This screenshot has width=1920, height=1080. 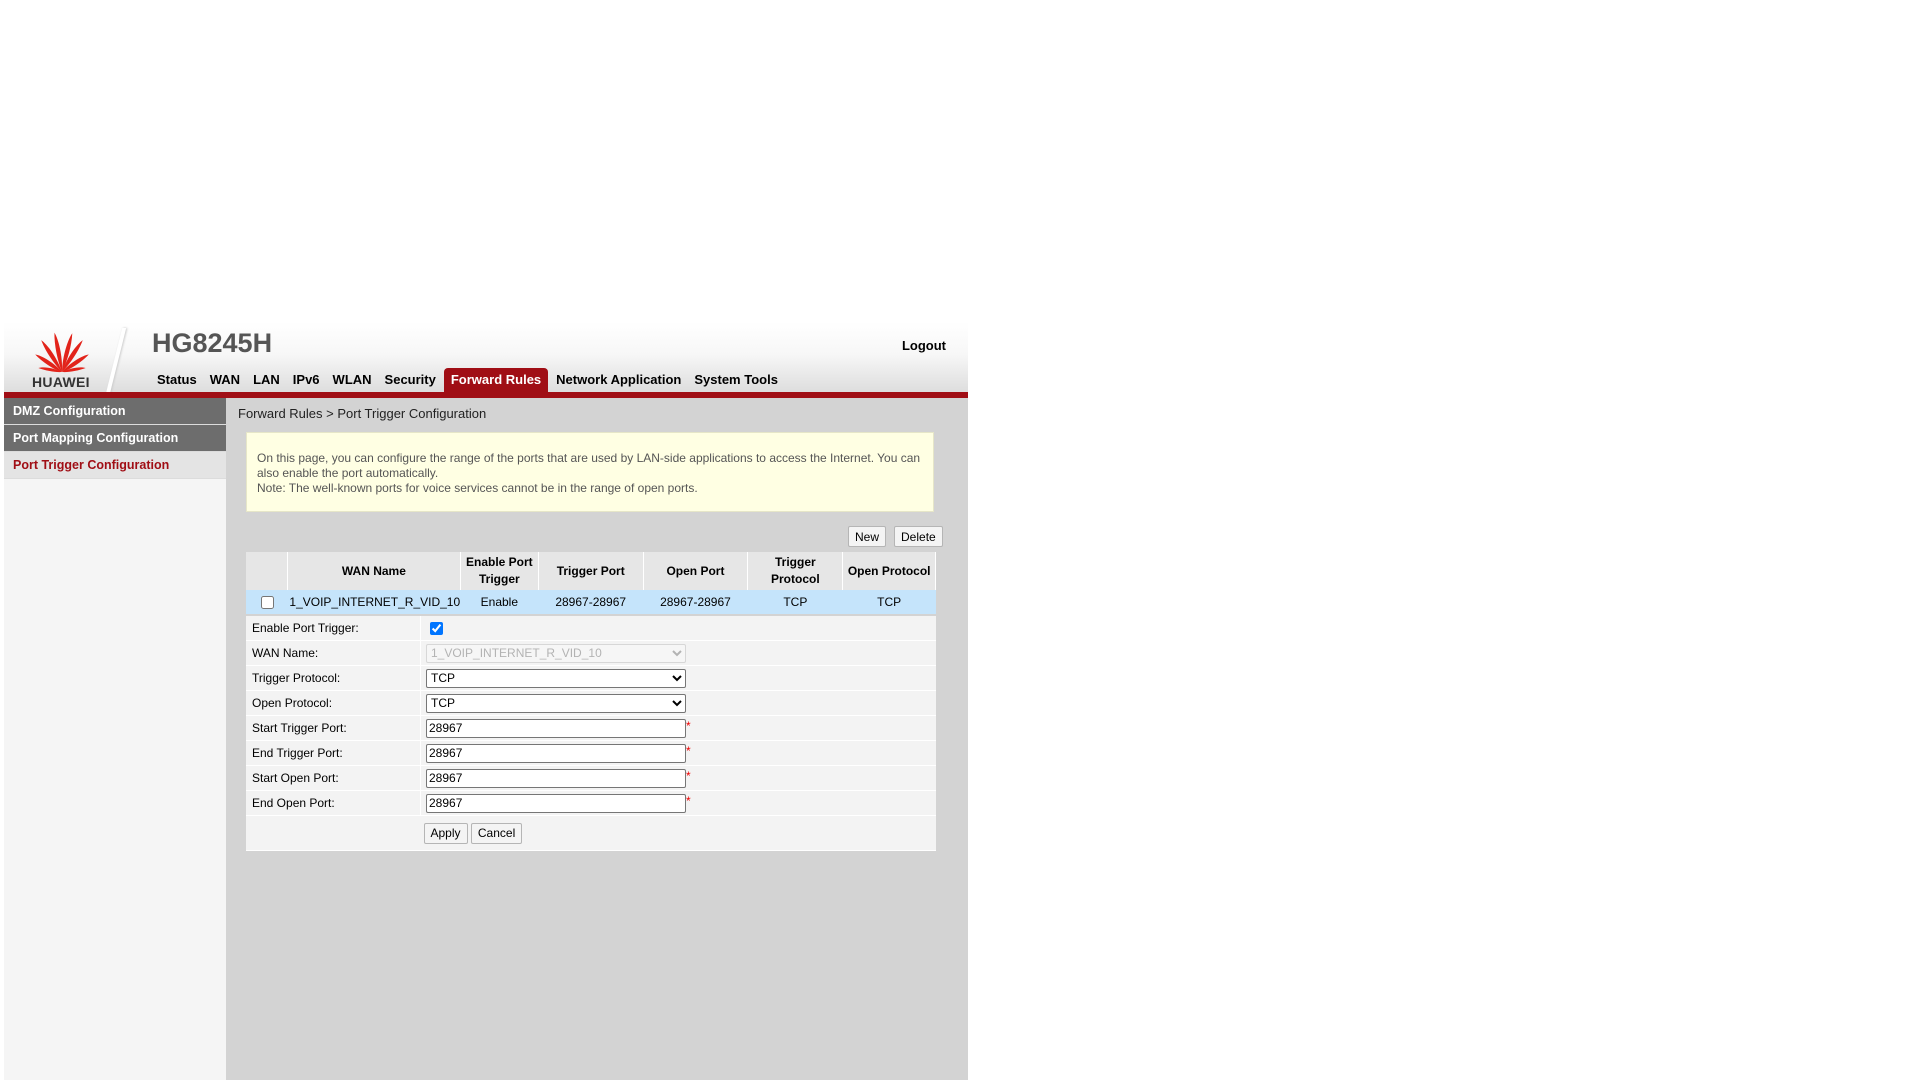 I want to click on trigger-protocol-label: Trigger Protocol:, so click(x=333, y=678).